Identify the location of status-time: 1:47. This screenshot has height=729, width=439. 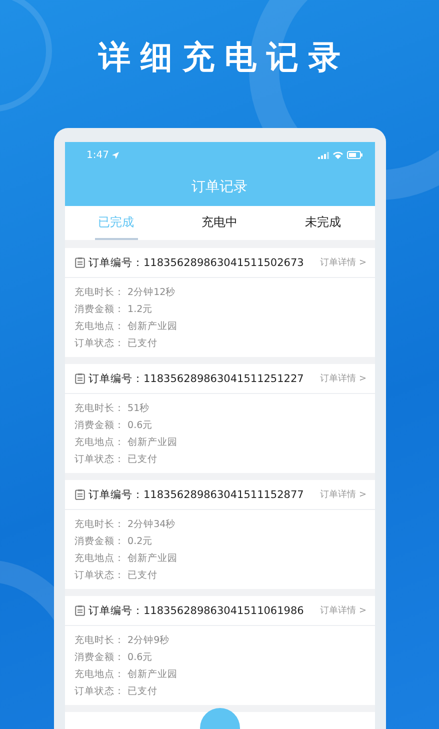
(97, 155).